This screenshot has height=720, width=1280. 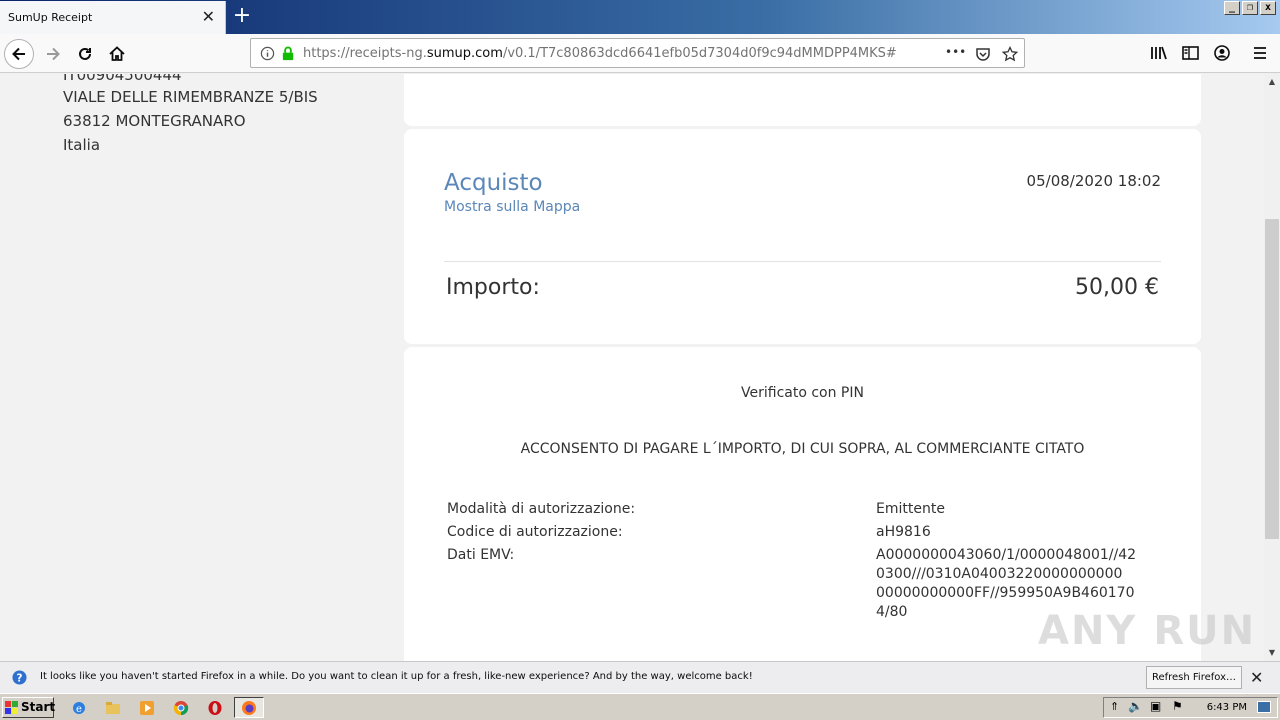 What do you see at coordinates (1159, 53) in the screenshot?
I see `library-icon` at bounding box center [1159, 53].